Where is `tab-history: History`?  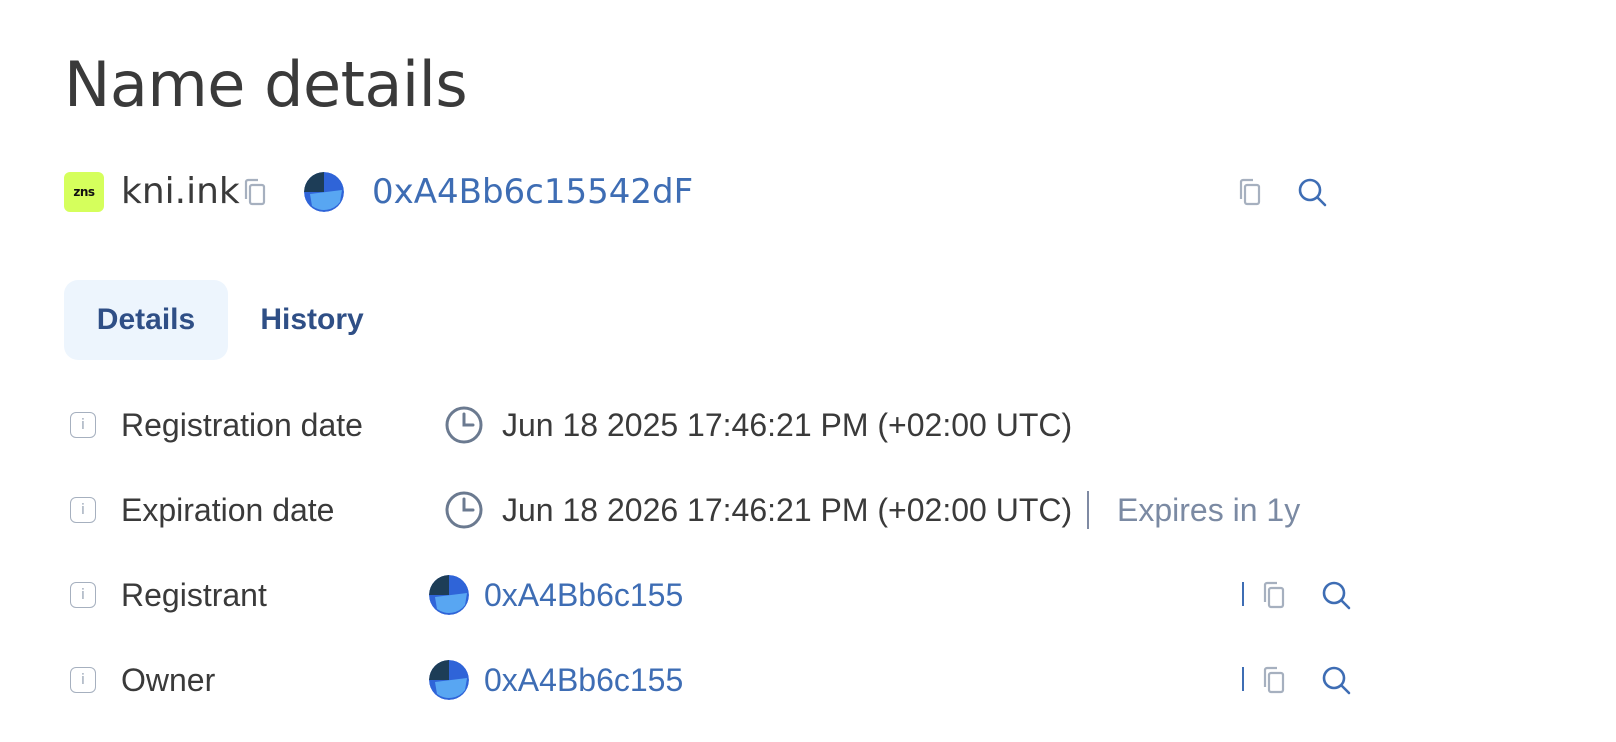 tab-history: History is located at coordinates (312, 320).